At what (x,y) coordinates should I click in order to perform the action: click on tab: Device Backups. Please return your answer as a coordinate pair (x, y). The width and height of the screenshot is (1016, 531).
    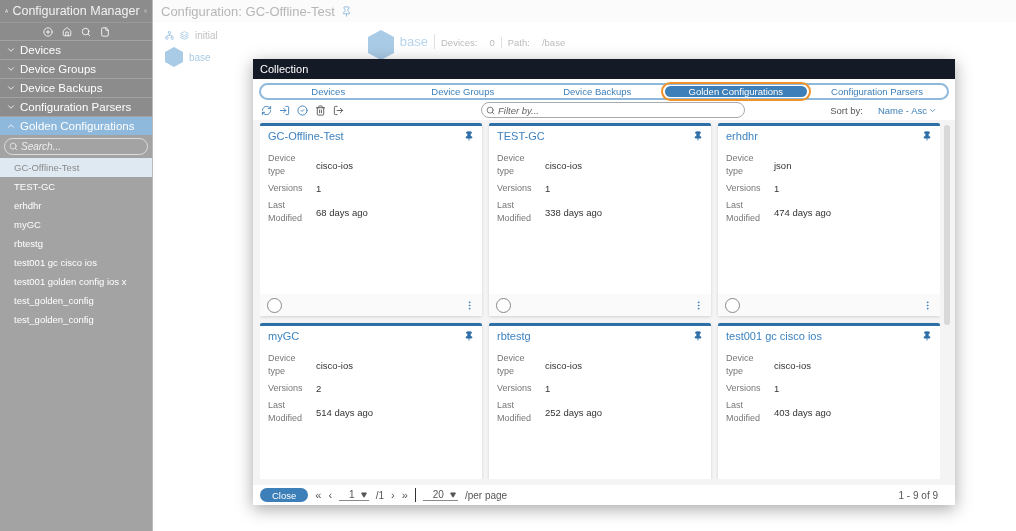
    Looking at the image, I should click on (597, 91).